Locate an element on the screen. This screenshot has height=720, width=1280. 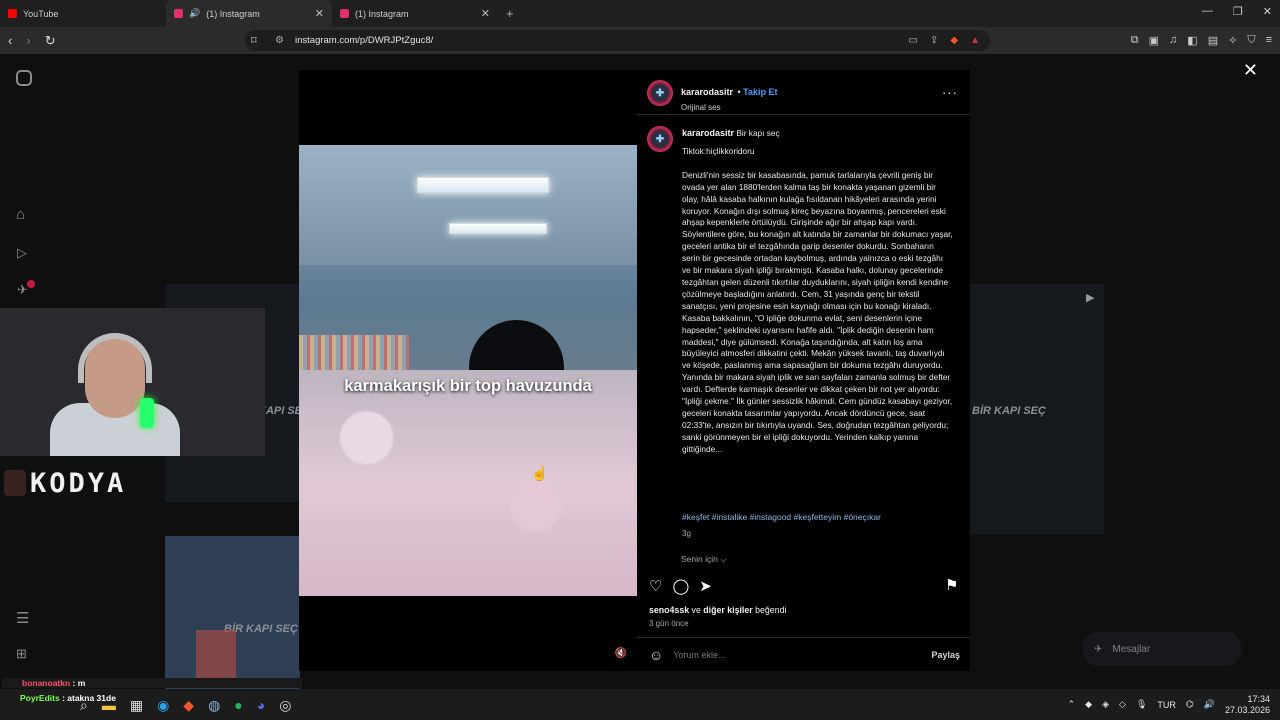
system-tray: ⌃ ◆ ◈ ◇ 🎙 TUR ⌬ 🔊 17:34 27.03.2026 is located at coordinates (1169, 705).